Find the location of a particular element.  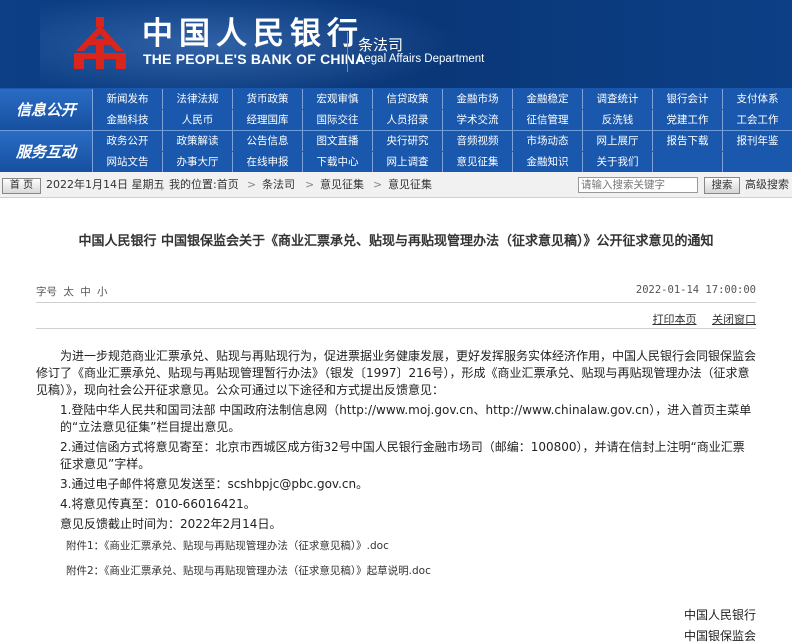

nav-item: 银行会计 is located at coordinates (687, 99).